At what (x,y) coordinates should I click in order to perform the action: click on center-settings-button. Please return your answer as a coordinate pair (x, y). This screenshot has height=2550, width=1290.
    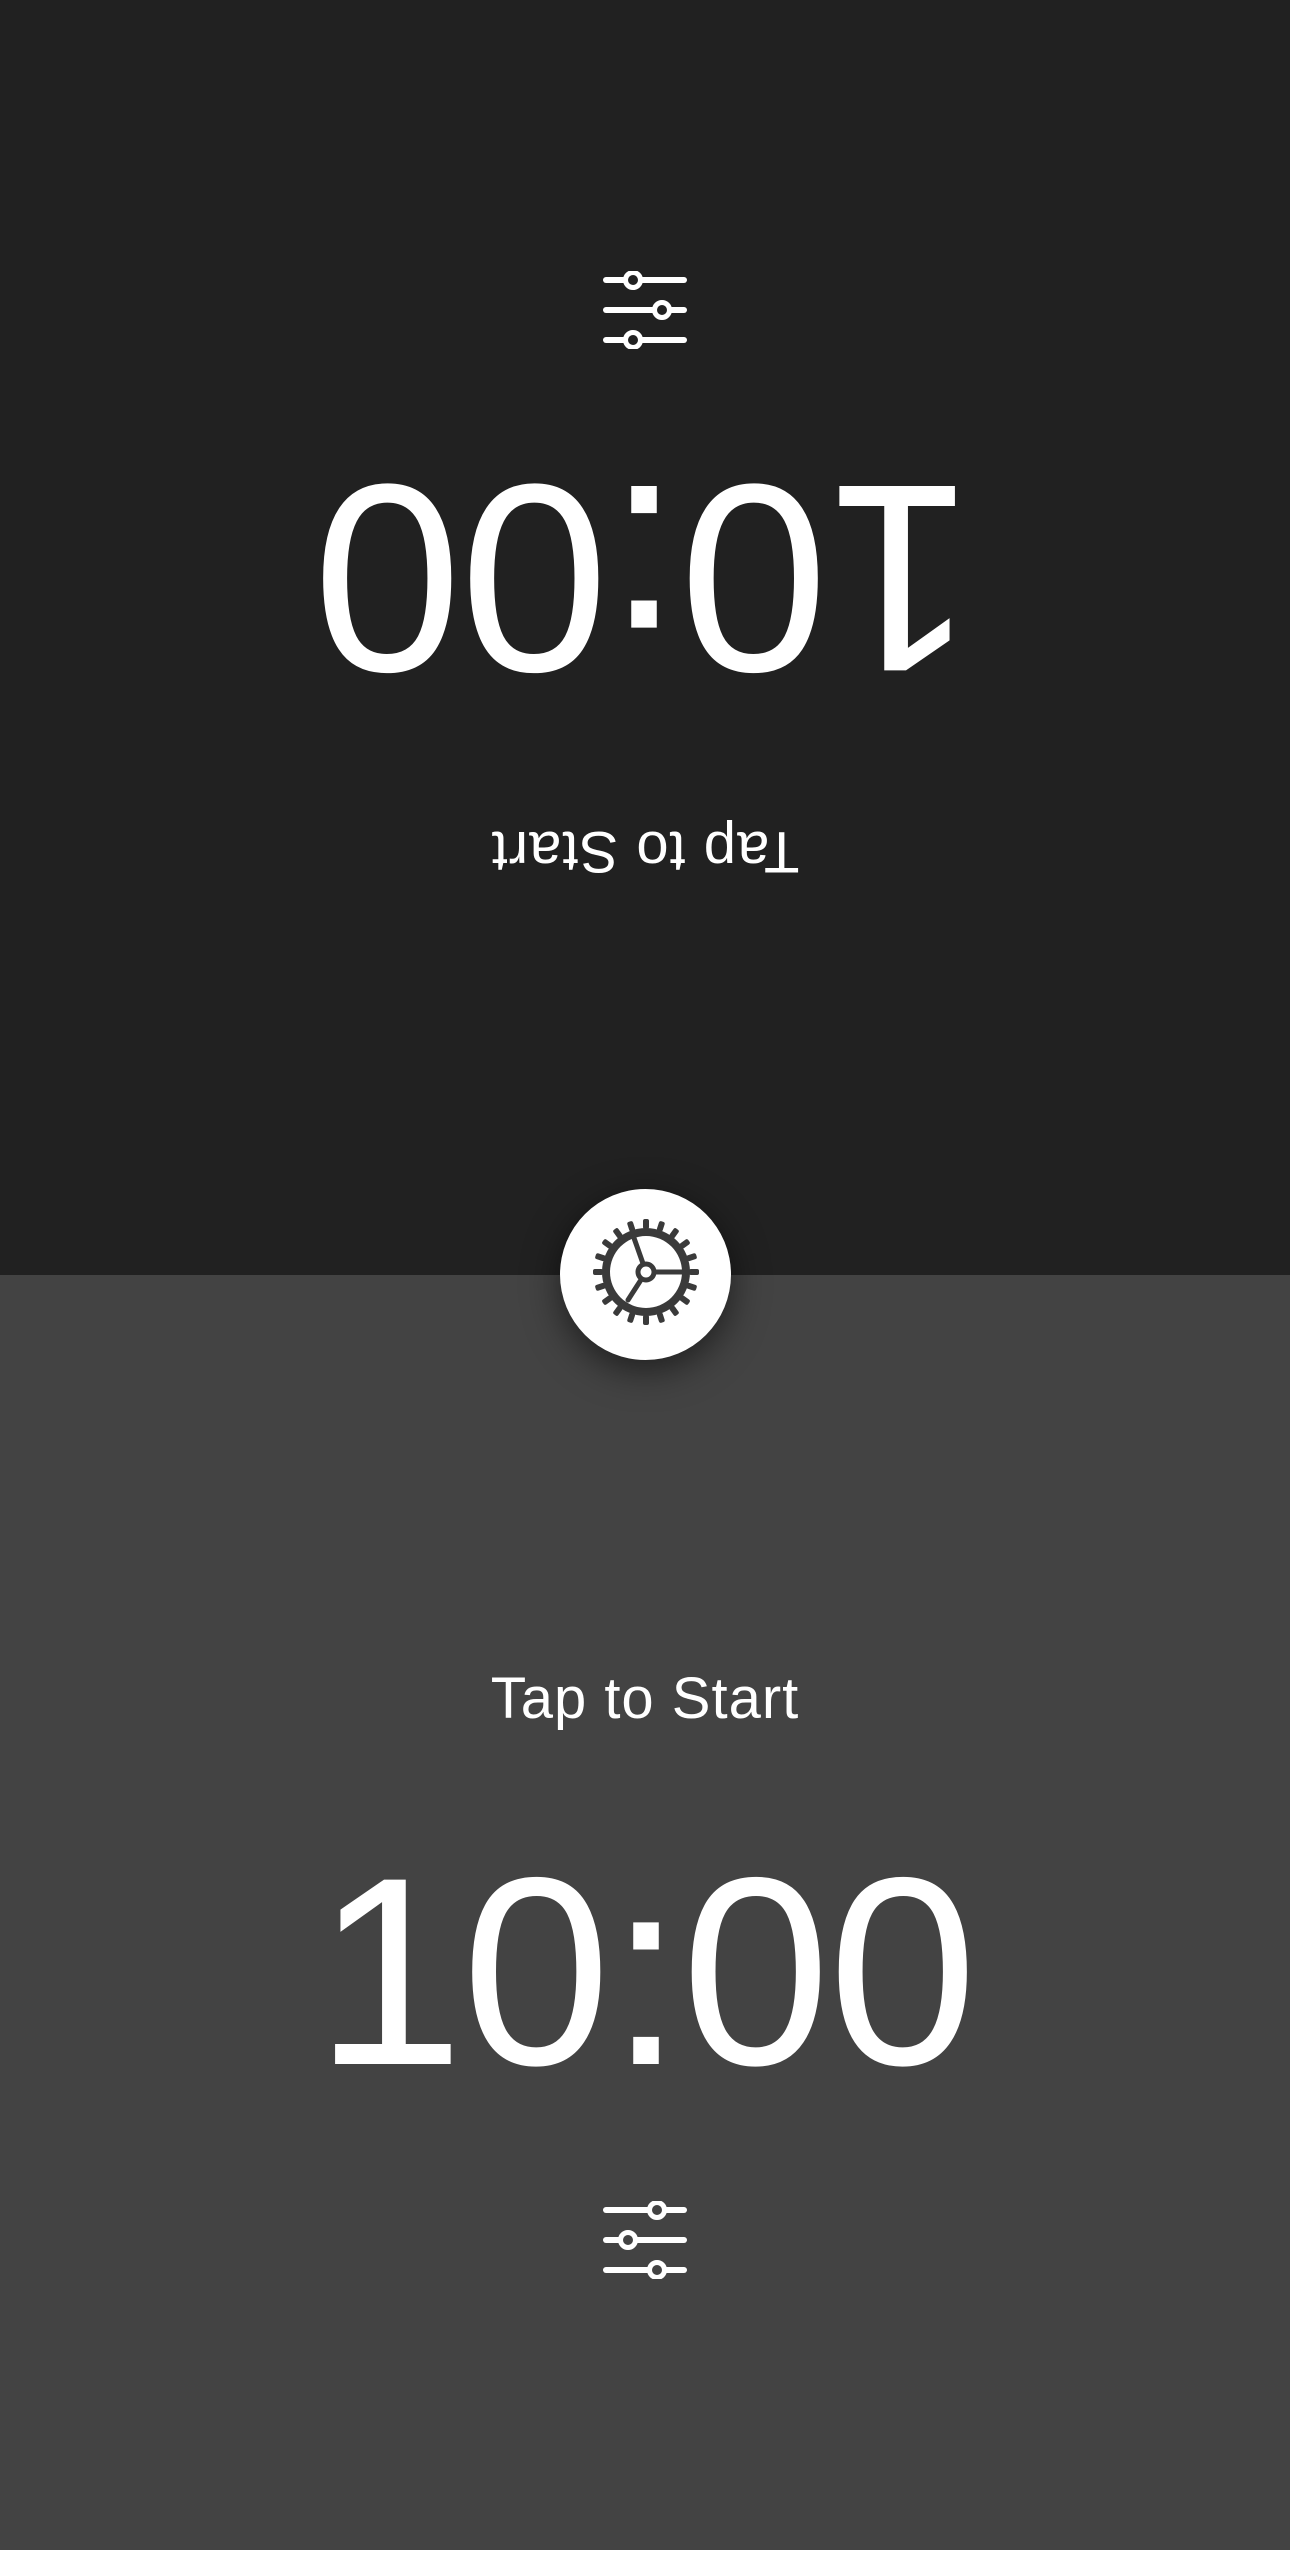
    Looking at the image, I should click on (645, 1274).